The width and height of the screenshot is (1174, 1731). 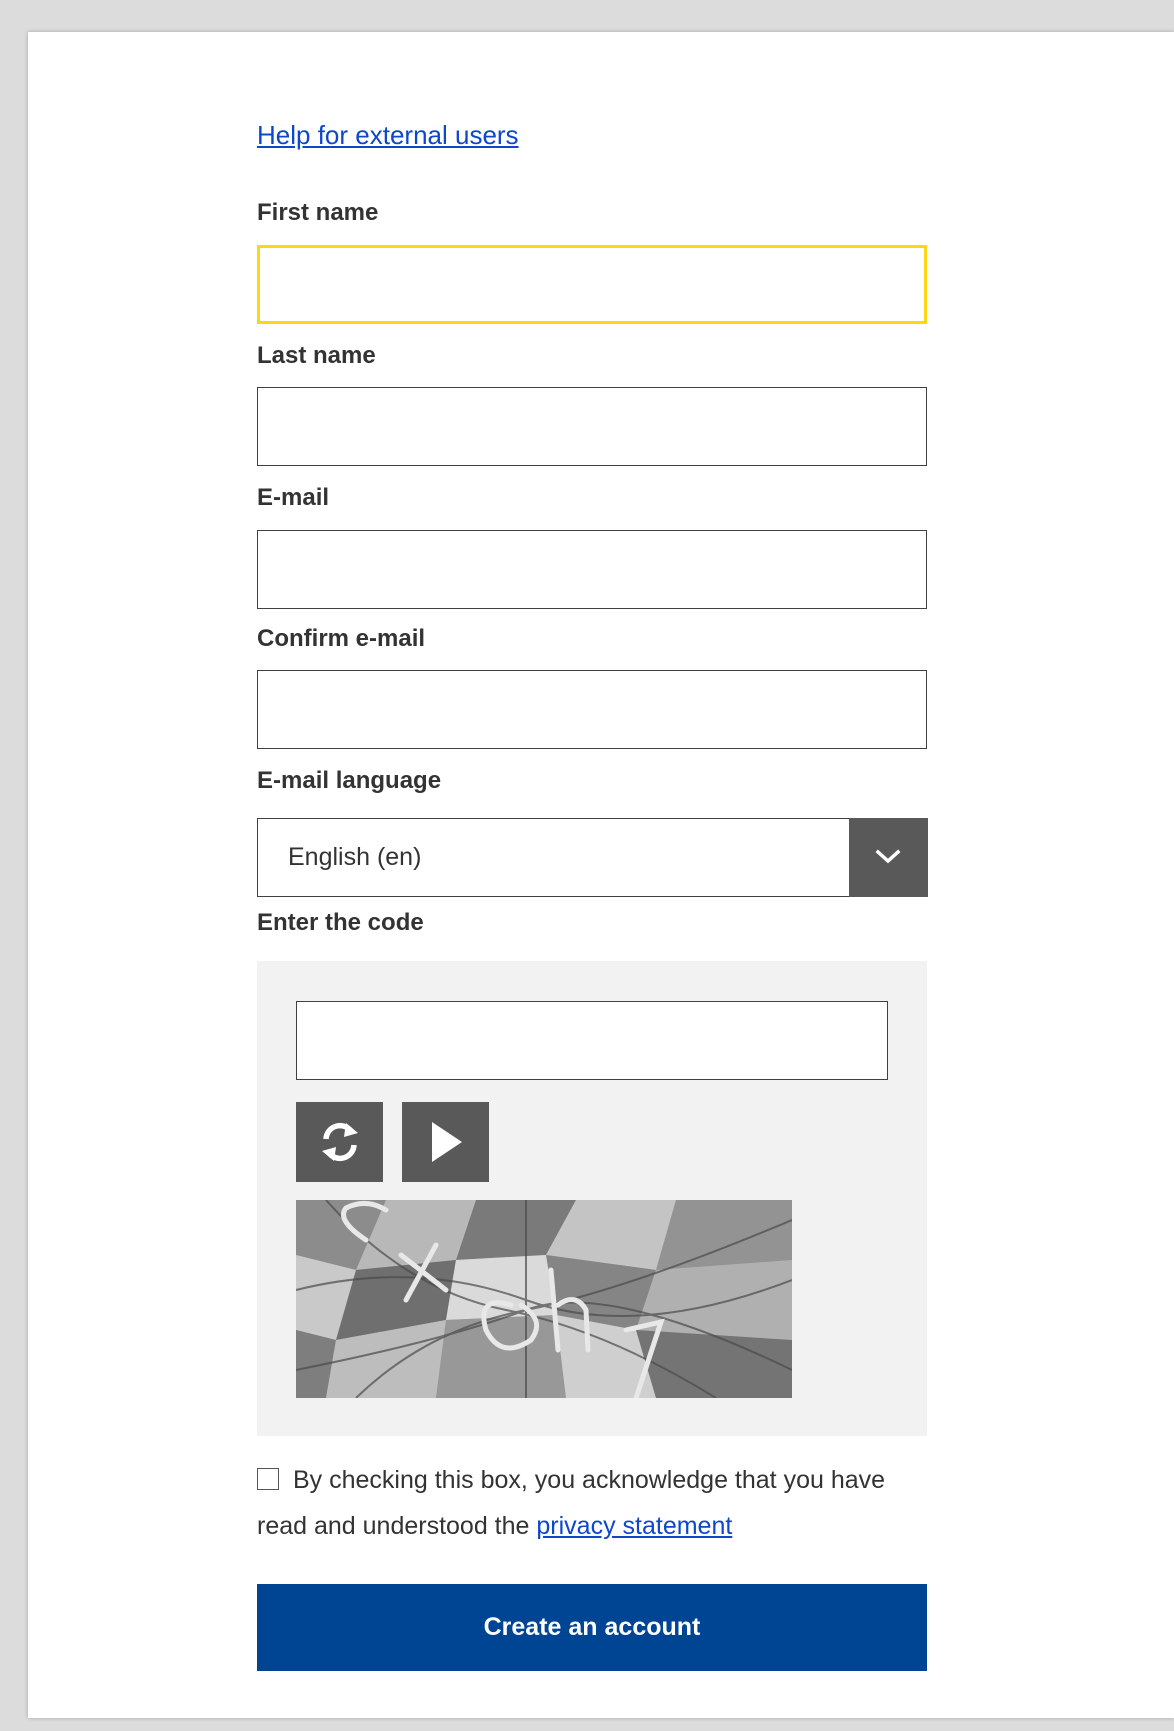 I want to click on captcha-input, so click(x=592, y=1040).